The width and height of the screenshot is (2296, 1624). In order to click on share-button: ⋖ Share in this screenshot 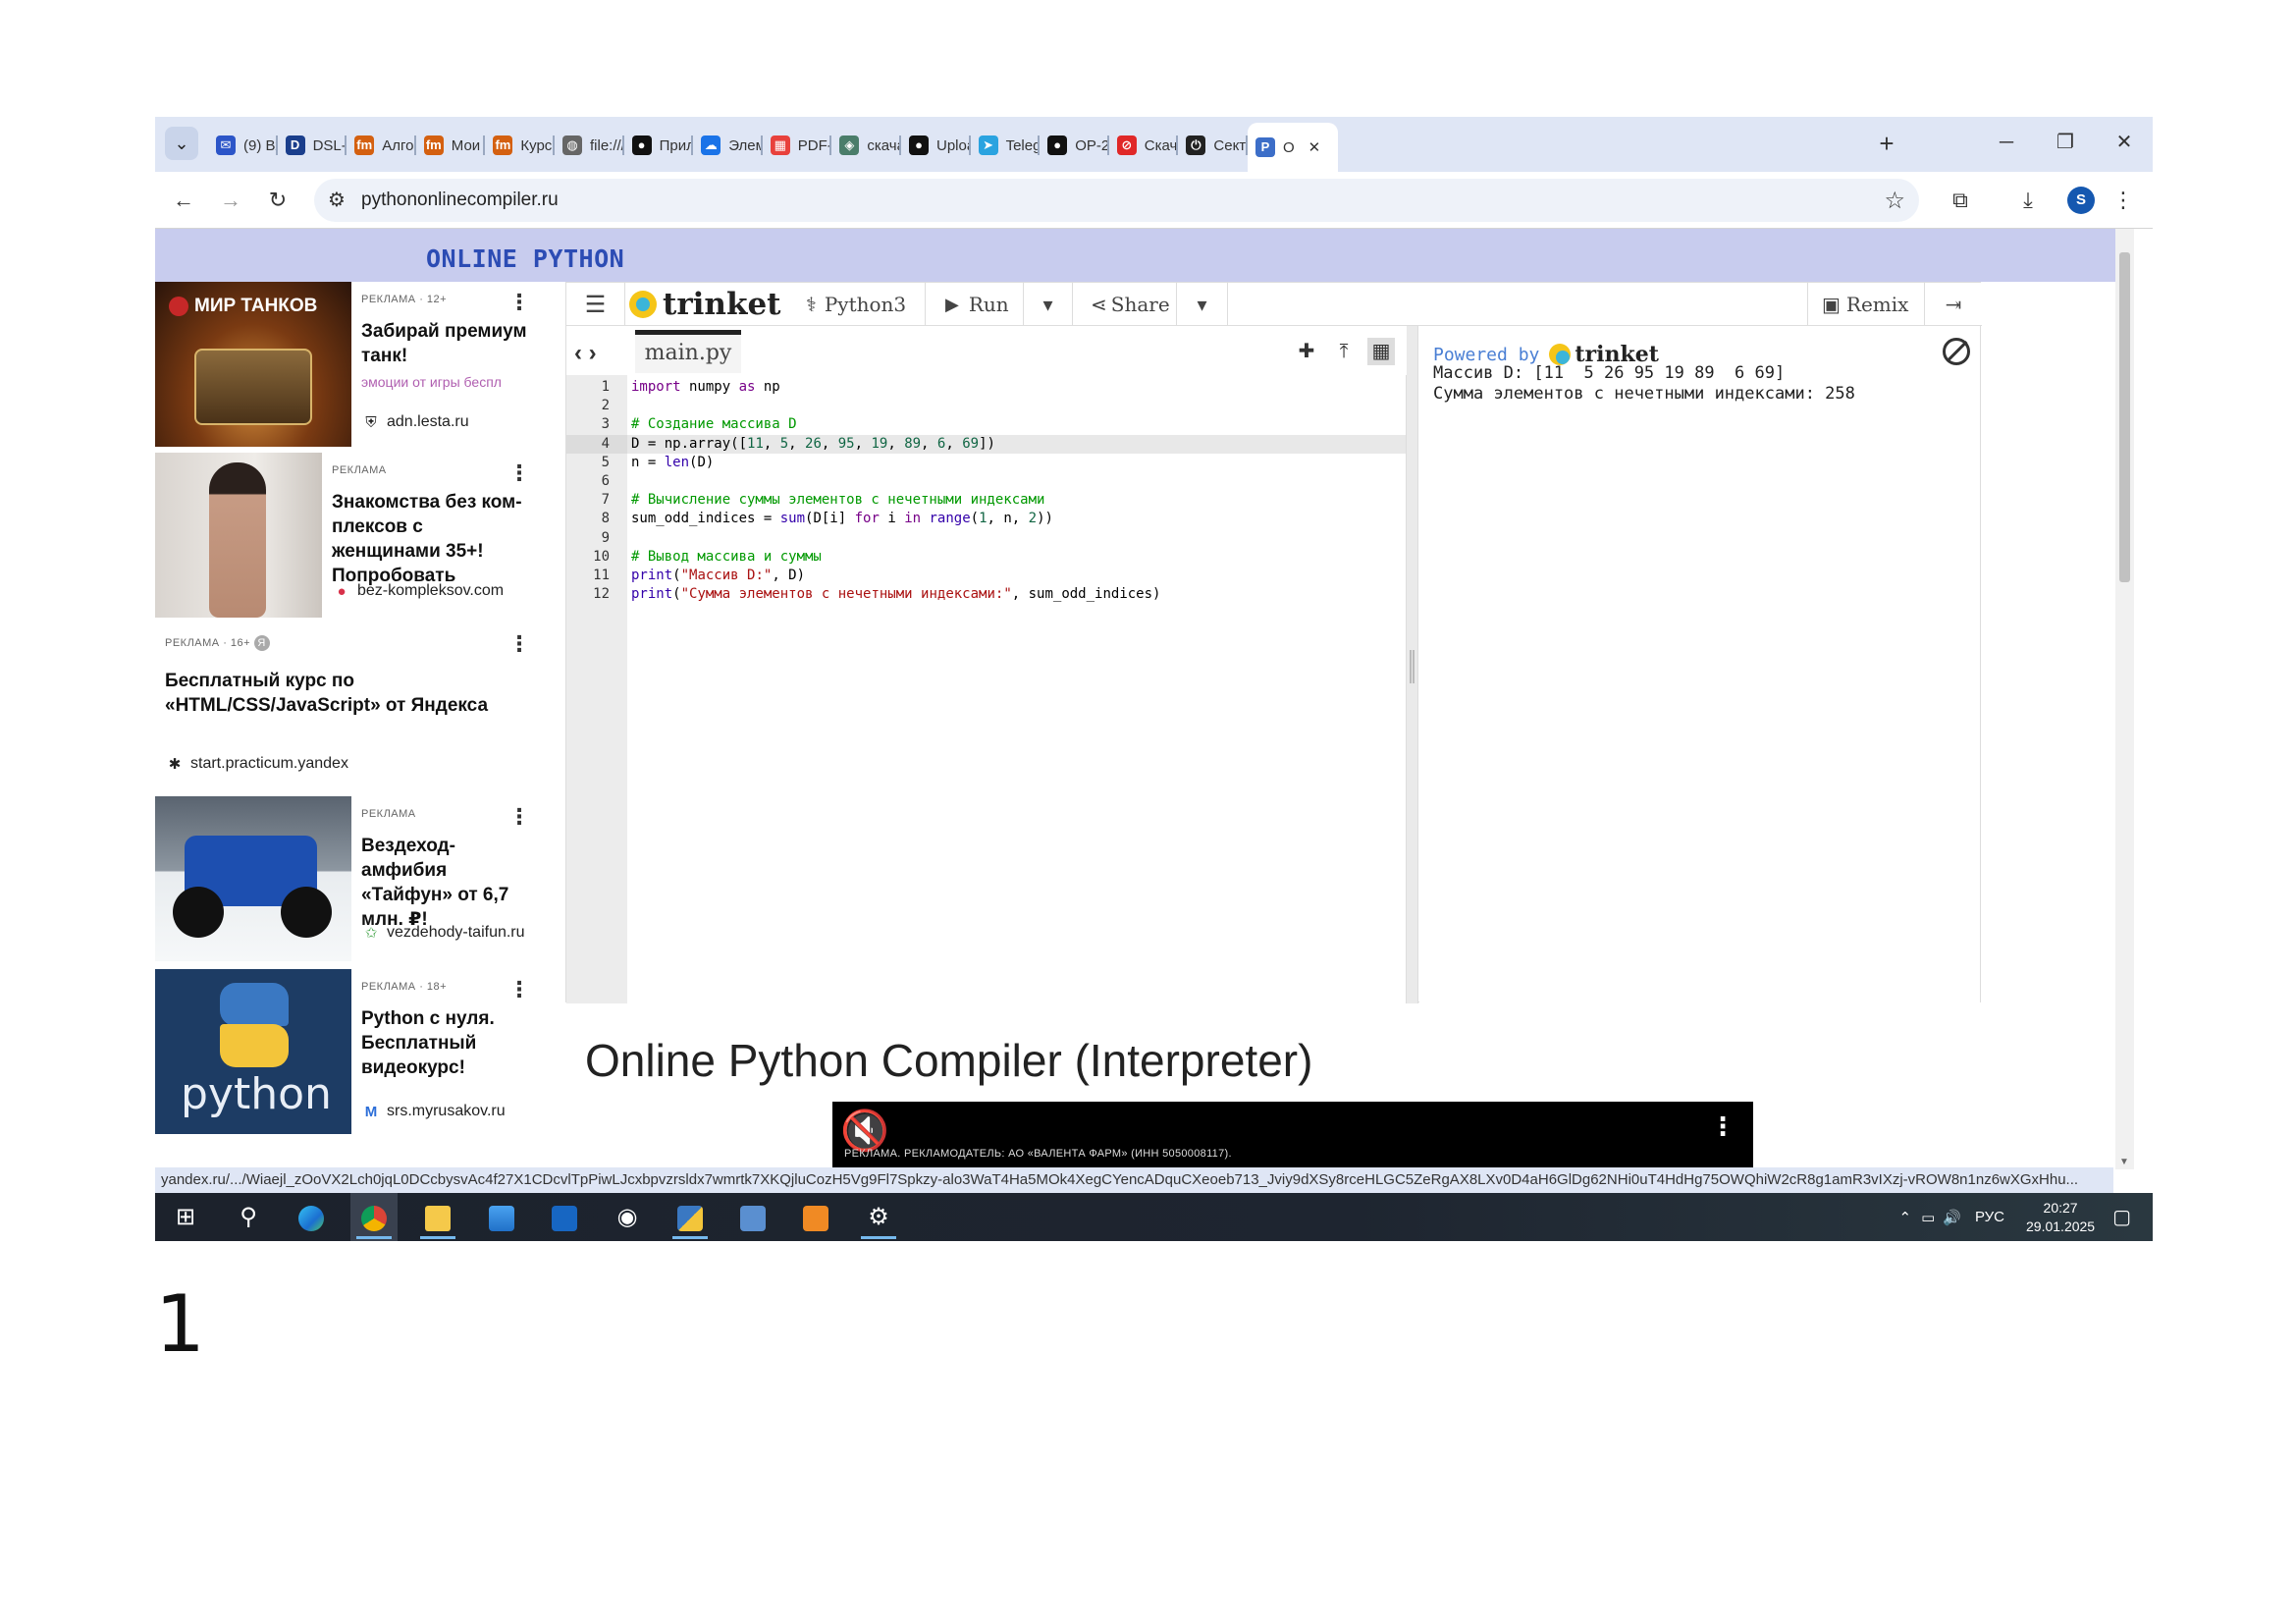, I will do `click(1125, 304)`.